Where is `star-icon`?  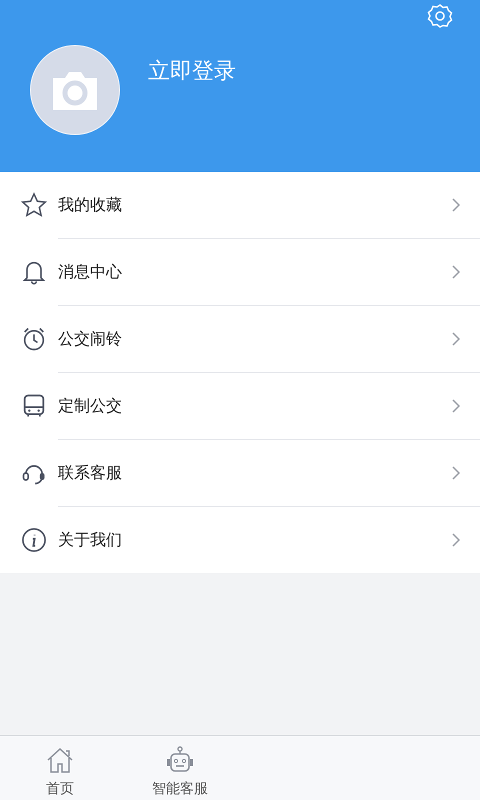 star-icon is located at coordinates (34, 205).